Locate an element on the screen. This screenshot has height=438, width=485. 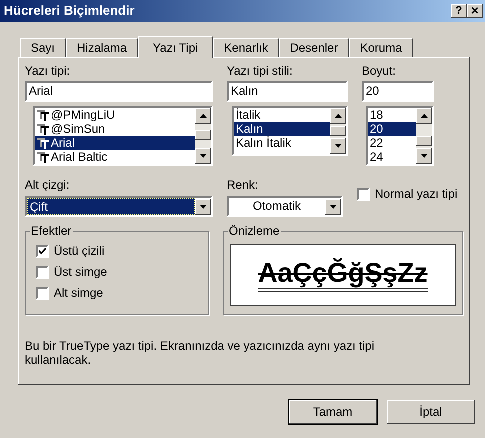
list-item: İtalik is located at coordinates (282, 115).